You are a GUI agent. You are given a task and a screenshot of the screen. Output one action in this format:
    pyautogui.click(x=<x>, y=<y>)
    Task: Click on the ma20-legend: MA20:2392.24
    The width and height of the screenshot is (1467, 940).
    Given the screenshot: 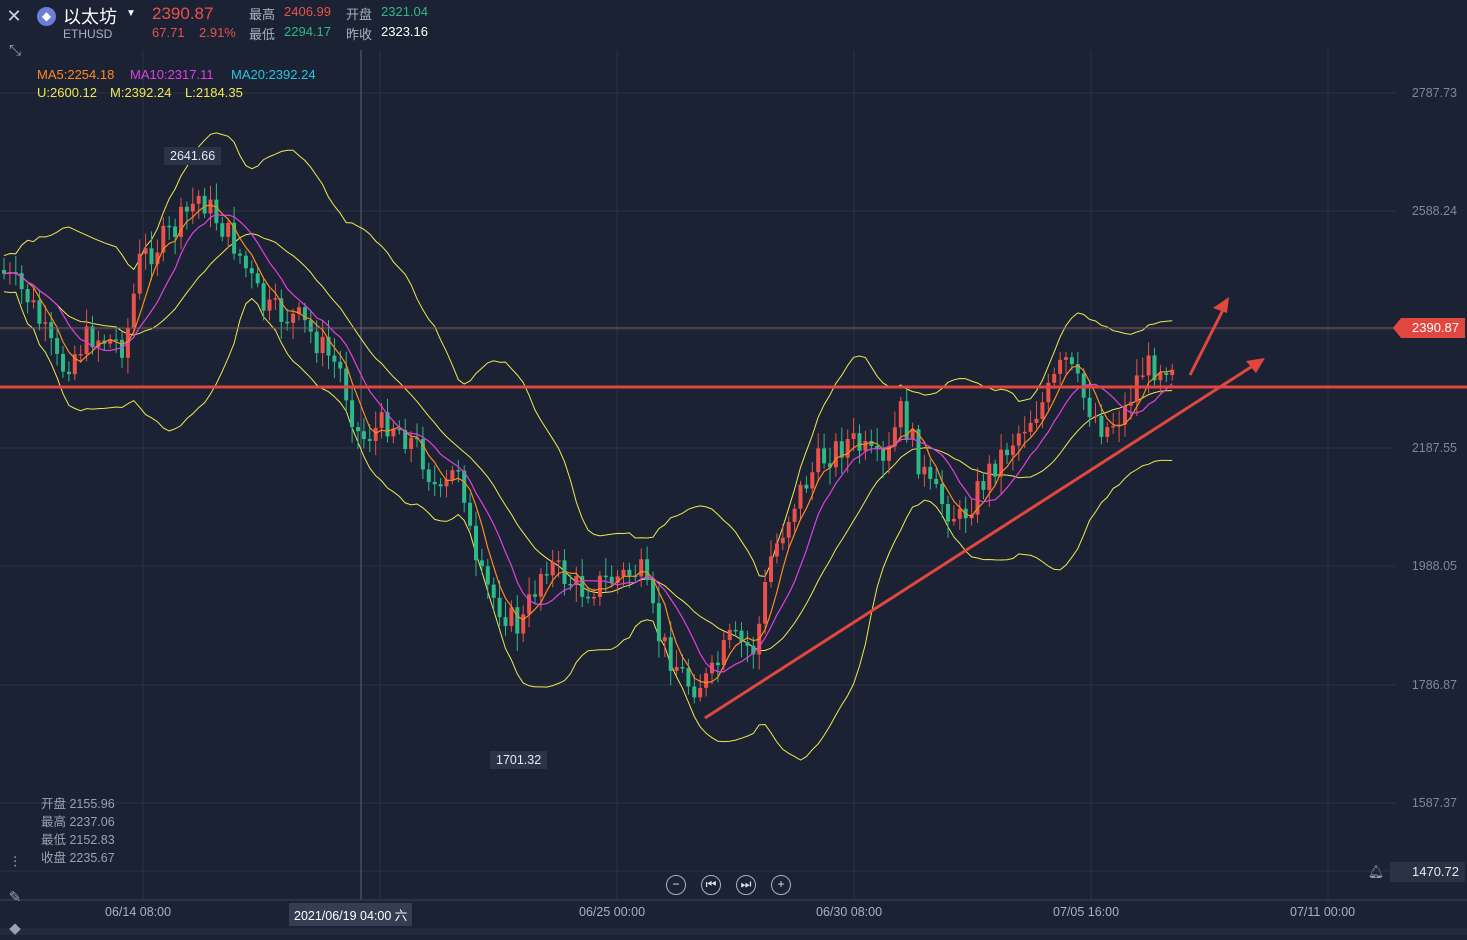 What is the action you would take?
    pyautogui.click(x=273, y=74)
    